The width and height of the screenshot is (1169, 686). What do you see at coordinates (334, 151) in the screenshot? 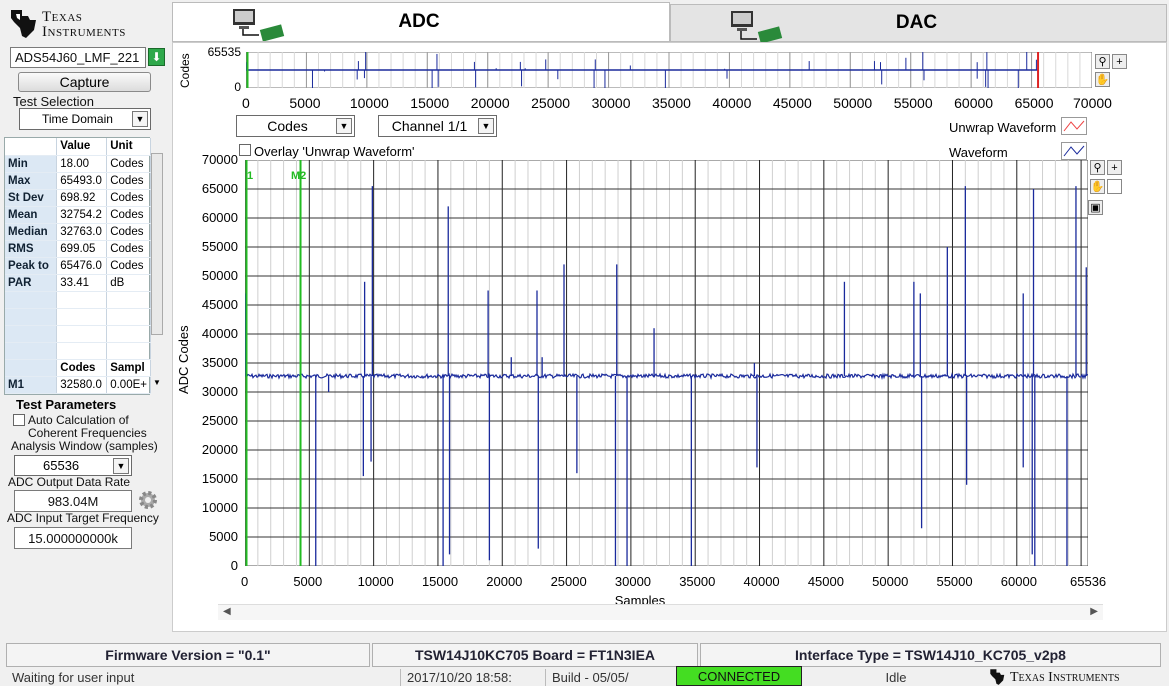
I see `overlay-label: Overlay 'Unwrap Waveform'` at bounding box center [334, 151].